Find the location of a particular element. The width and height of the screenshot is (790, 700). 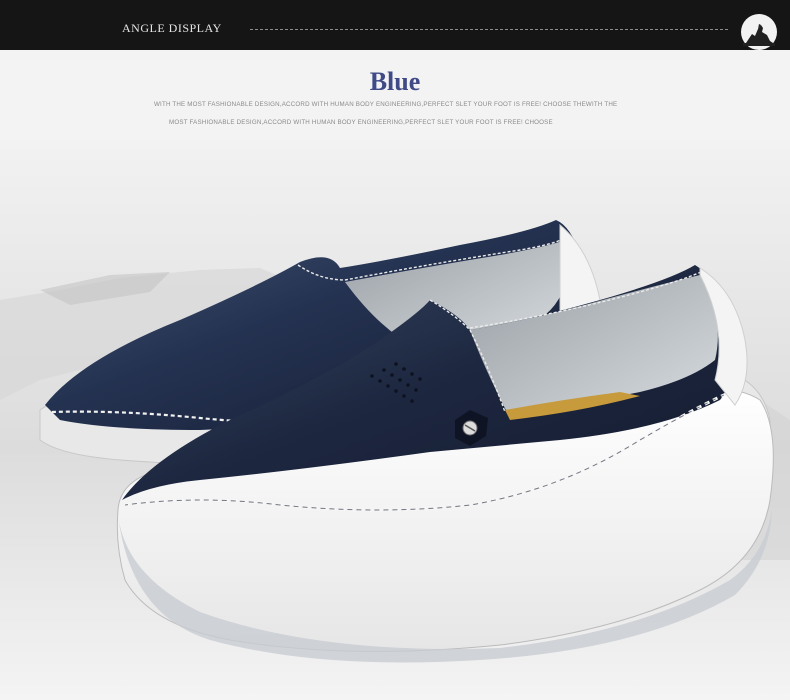

wolf-moon-logo-icon is located at coordinates (759, 32).